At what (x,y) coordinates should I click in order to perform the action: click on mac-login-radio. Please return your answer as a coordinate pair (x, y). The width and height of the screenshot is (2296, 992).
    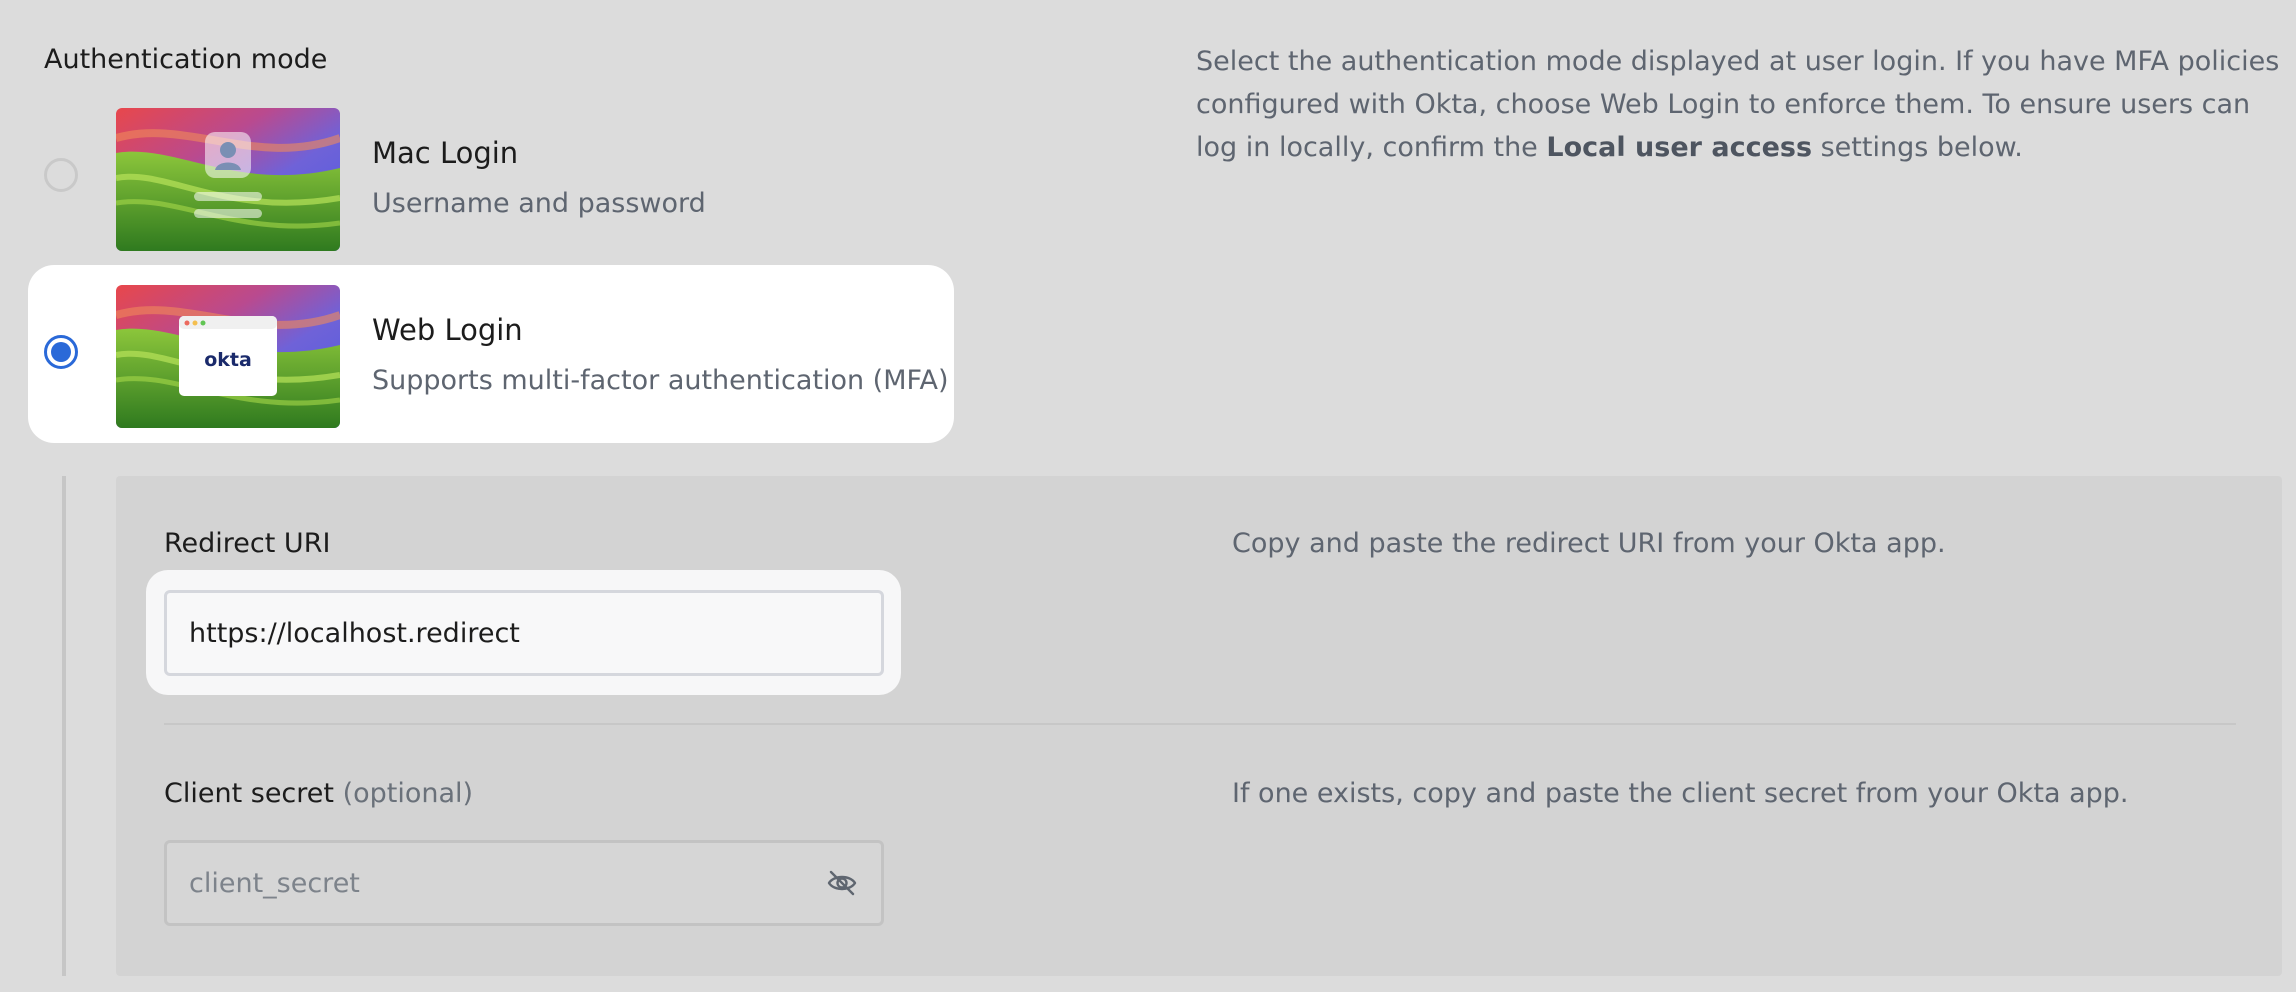
    Looking at the image, I should click on (61, 175).